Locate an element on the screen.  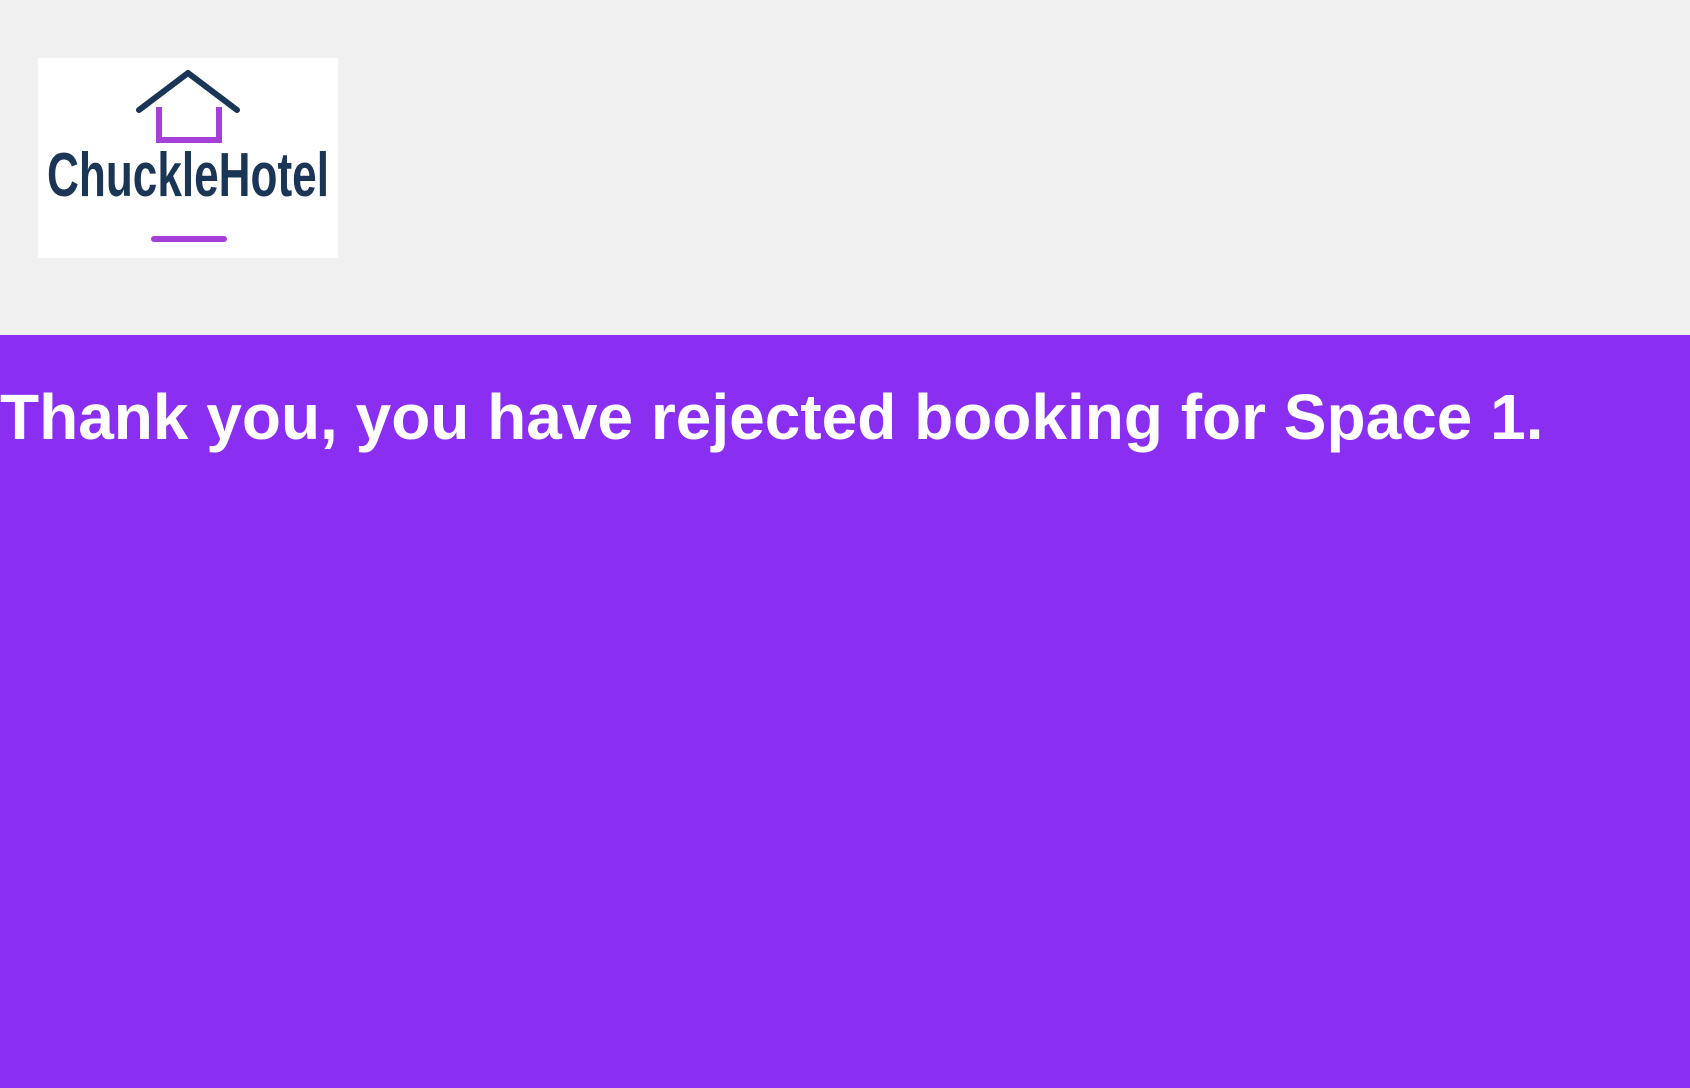
logo: ChuckleHotel is located at coordinates (188, 158).